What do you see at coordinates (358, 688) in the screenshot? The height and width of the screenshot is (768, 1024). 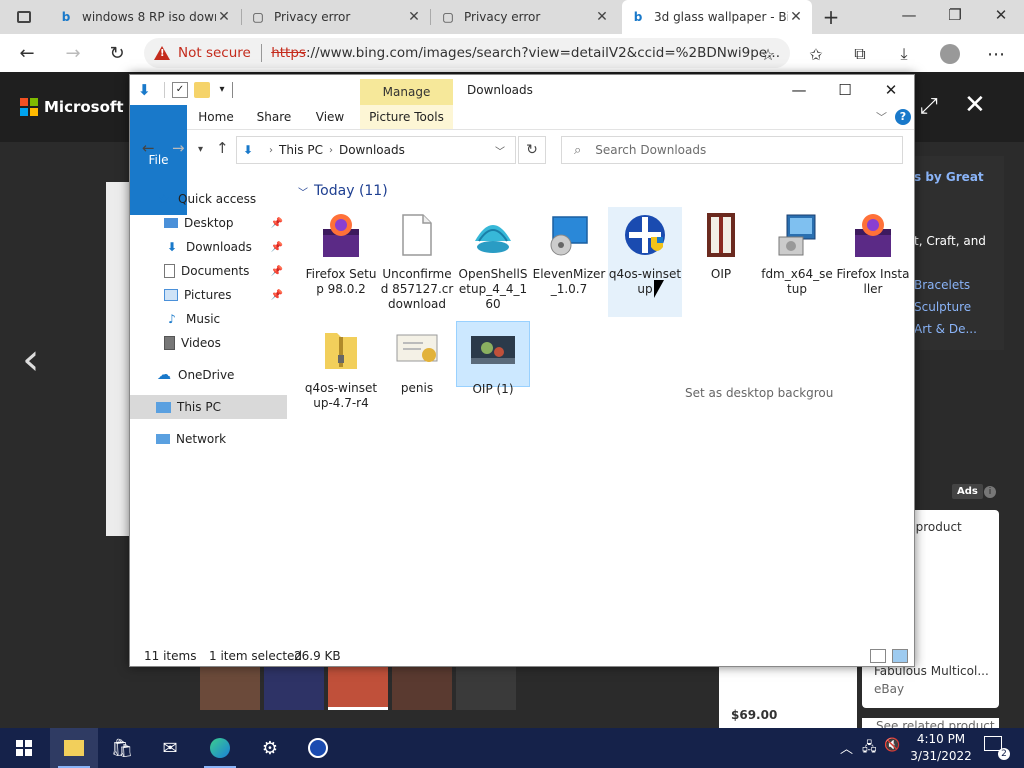 I see `thumbnail-selected` at bounding box center [358, 688].